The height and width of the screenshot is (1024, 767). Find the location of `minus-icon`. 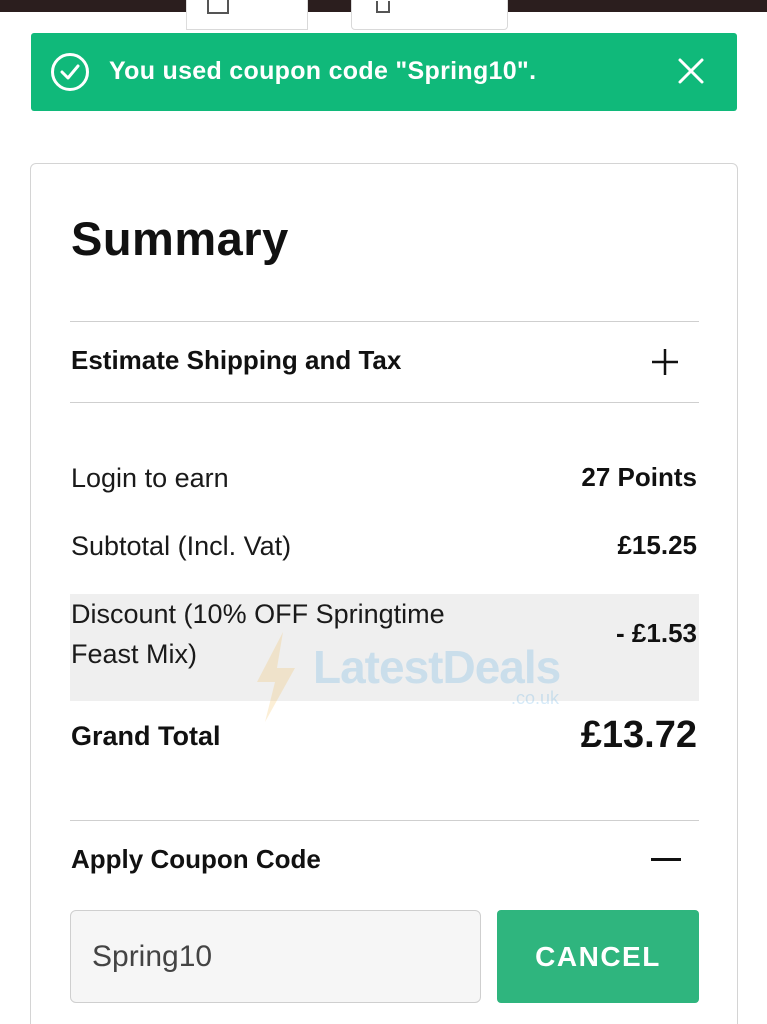

minus-icon is located at coordinates (666, 859).